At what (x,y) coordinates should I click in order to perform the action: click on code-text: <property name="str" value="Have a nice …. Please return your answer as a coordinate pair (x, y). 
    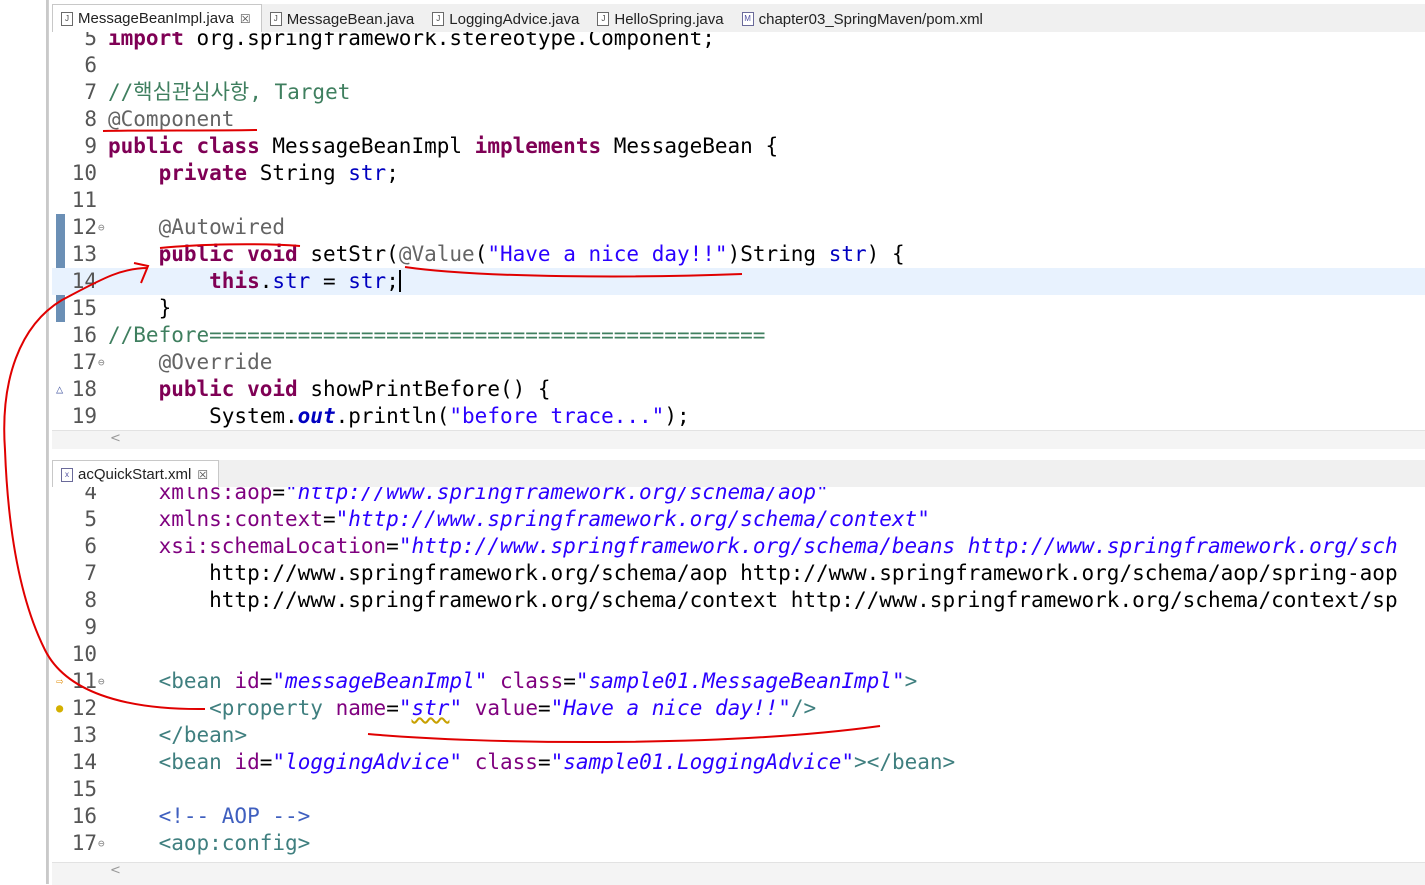
    Looking at the image, I should click on (513, 708).